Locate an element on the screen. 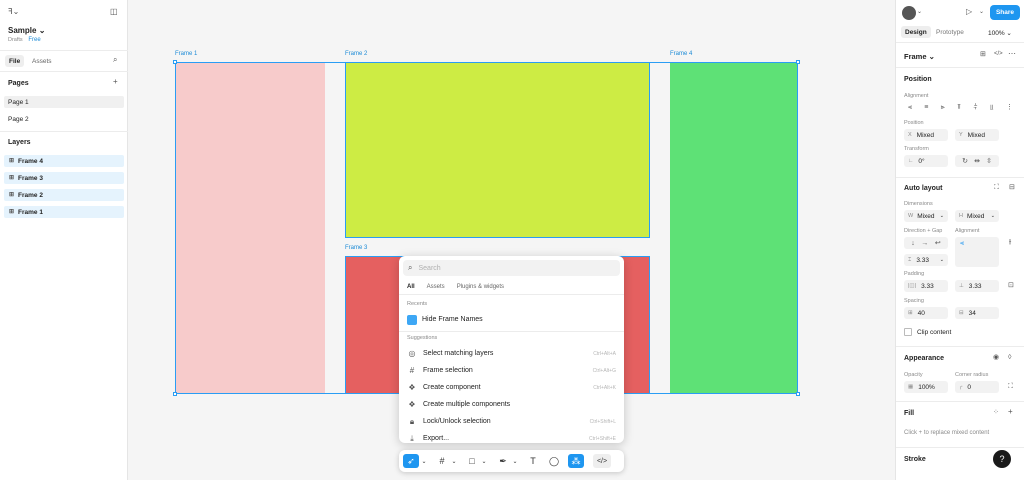 The height and width of the screenshot is (480, 1024). menu-item-export: ⤓ Export... Ctrl+Shift+E is located at coordinates (511, 438).